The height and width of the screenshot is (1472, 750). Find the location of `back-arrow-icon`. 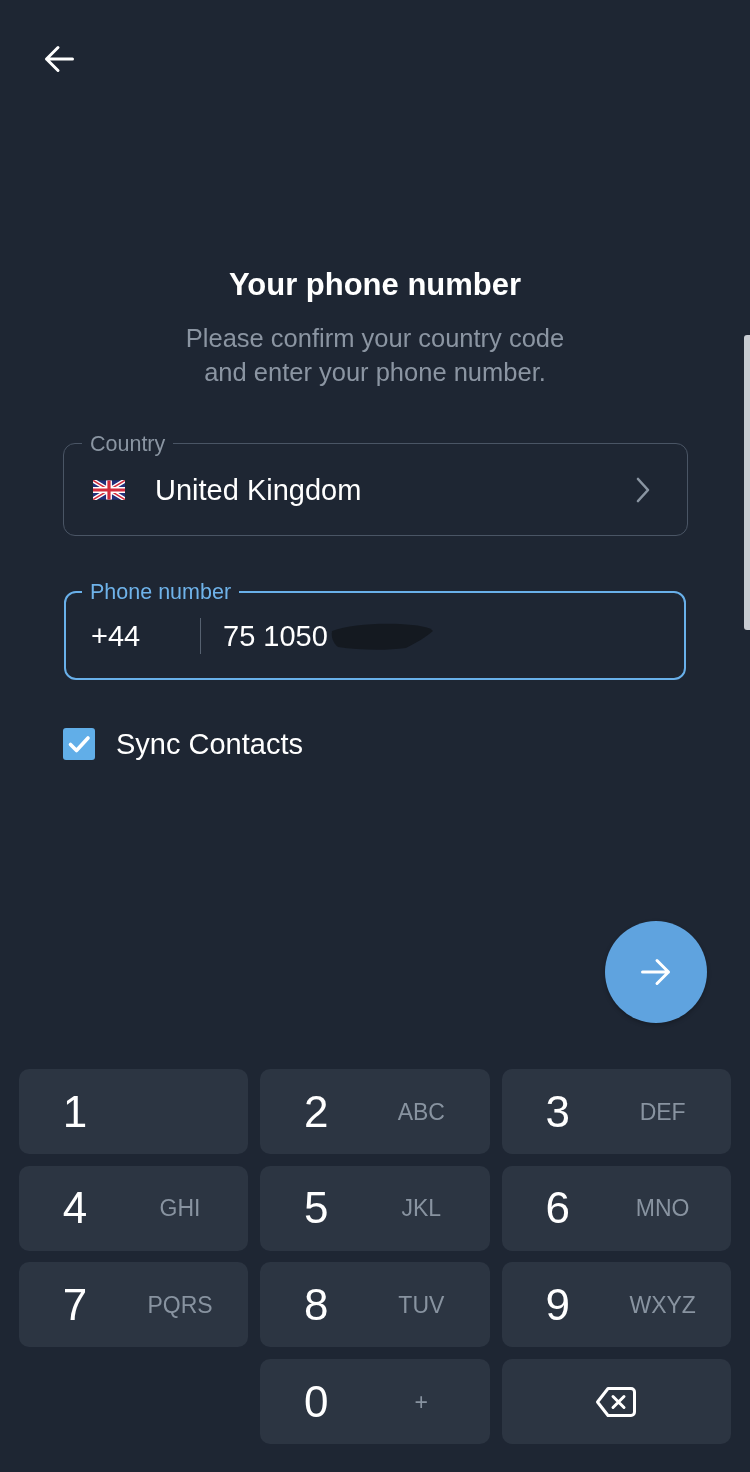

back-arrow-icon is located at coordinates (59, 59).